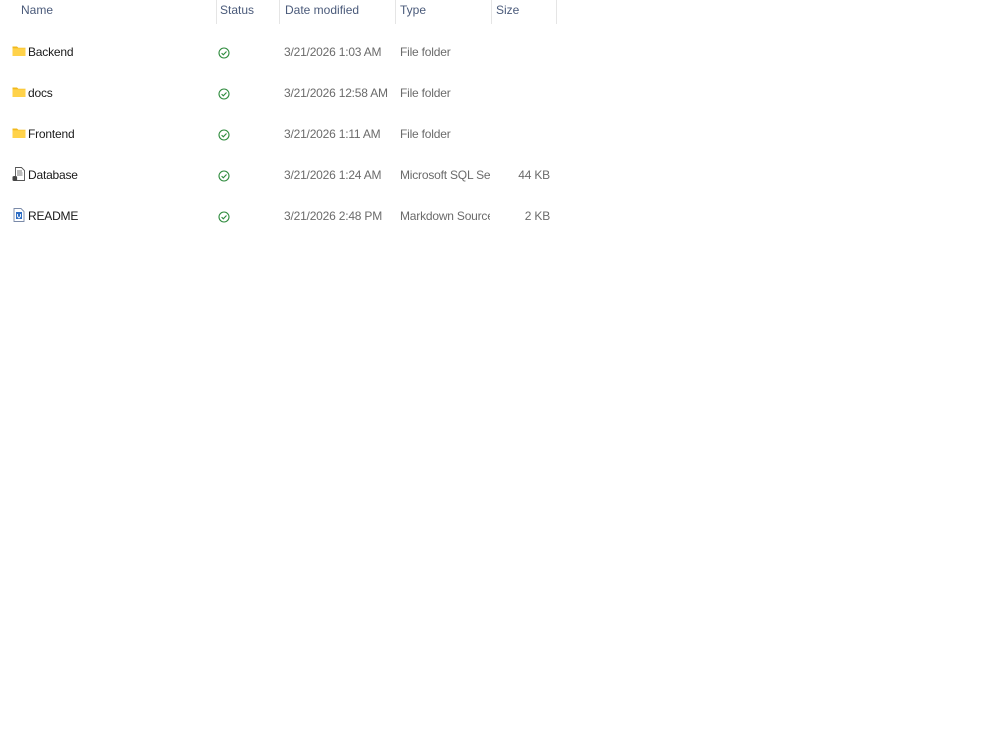 This screenshot has width=1000, height=750. Describe the element at coordinates (333, 175) in the screenshot. I see `file-date-modified: 3/21/2026 1:24 AM` at that location.